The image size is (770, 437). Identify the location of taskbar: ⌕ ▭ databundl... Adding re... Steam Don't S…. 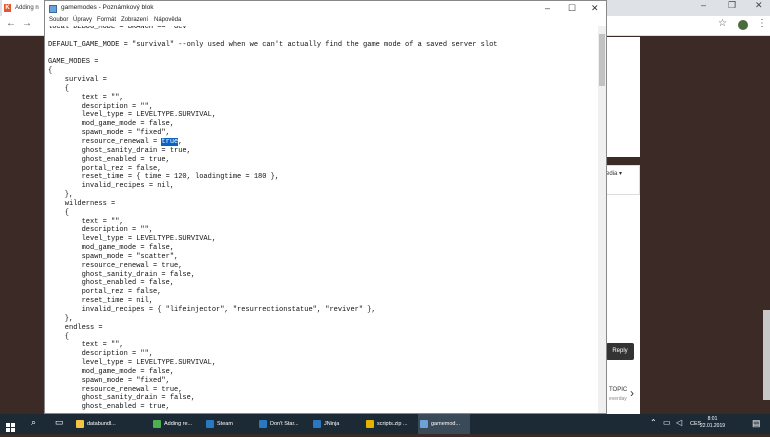
(385, 424).